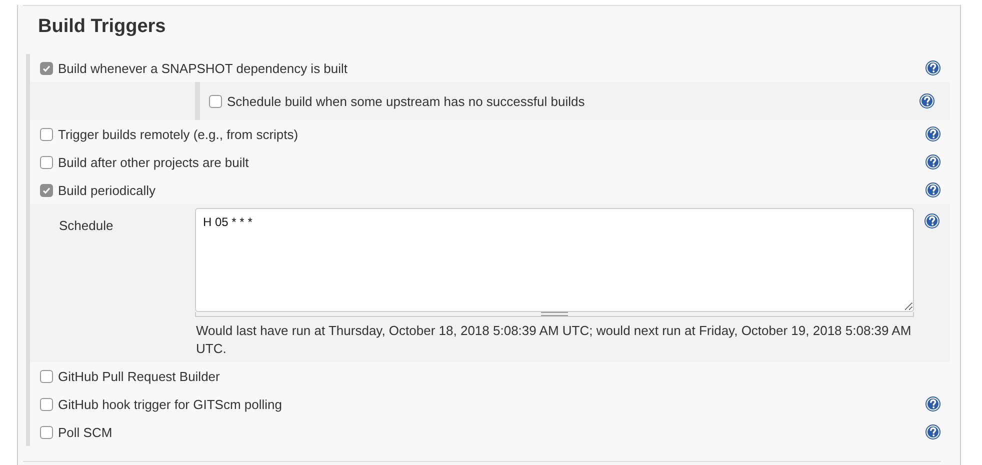  Describe the element at coordinates (491, 404) in the screenshot. I see `checkbox-label: GitHub hook trigger for GITScm polling` at that location.